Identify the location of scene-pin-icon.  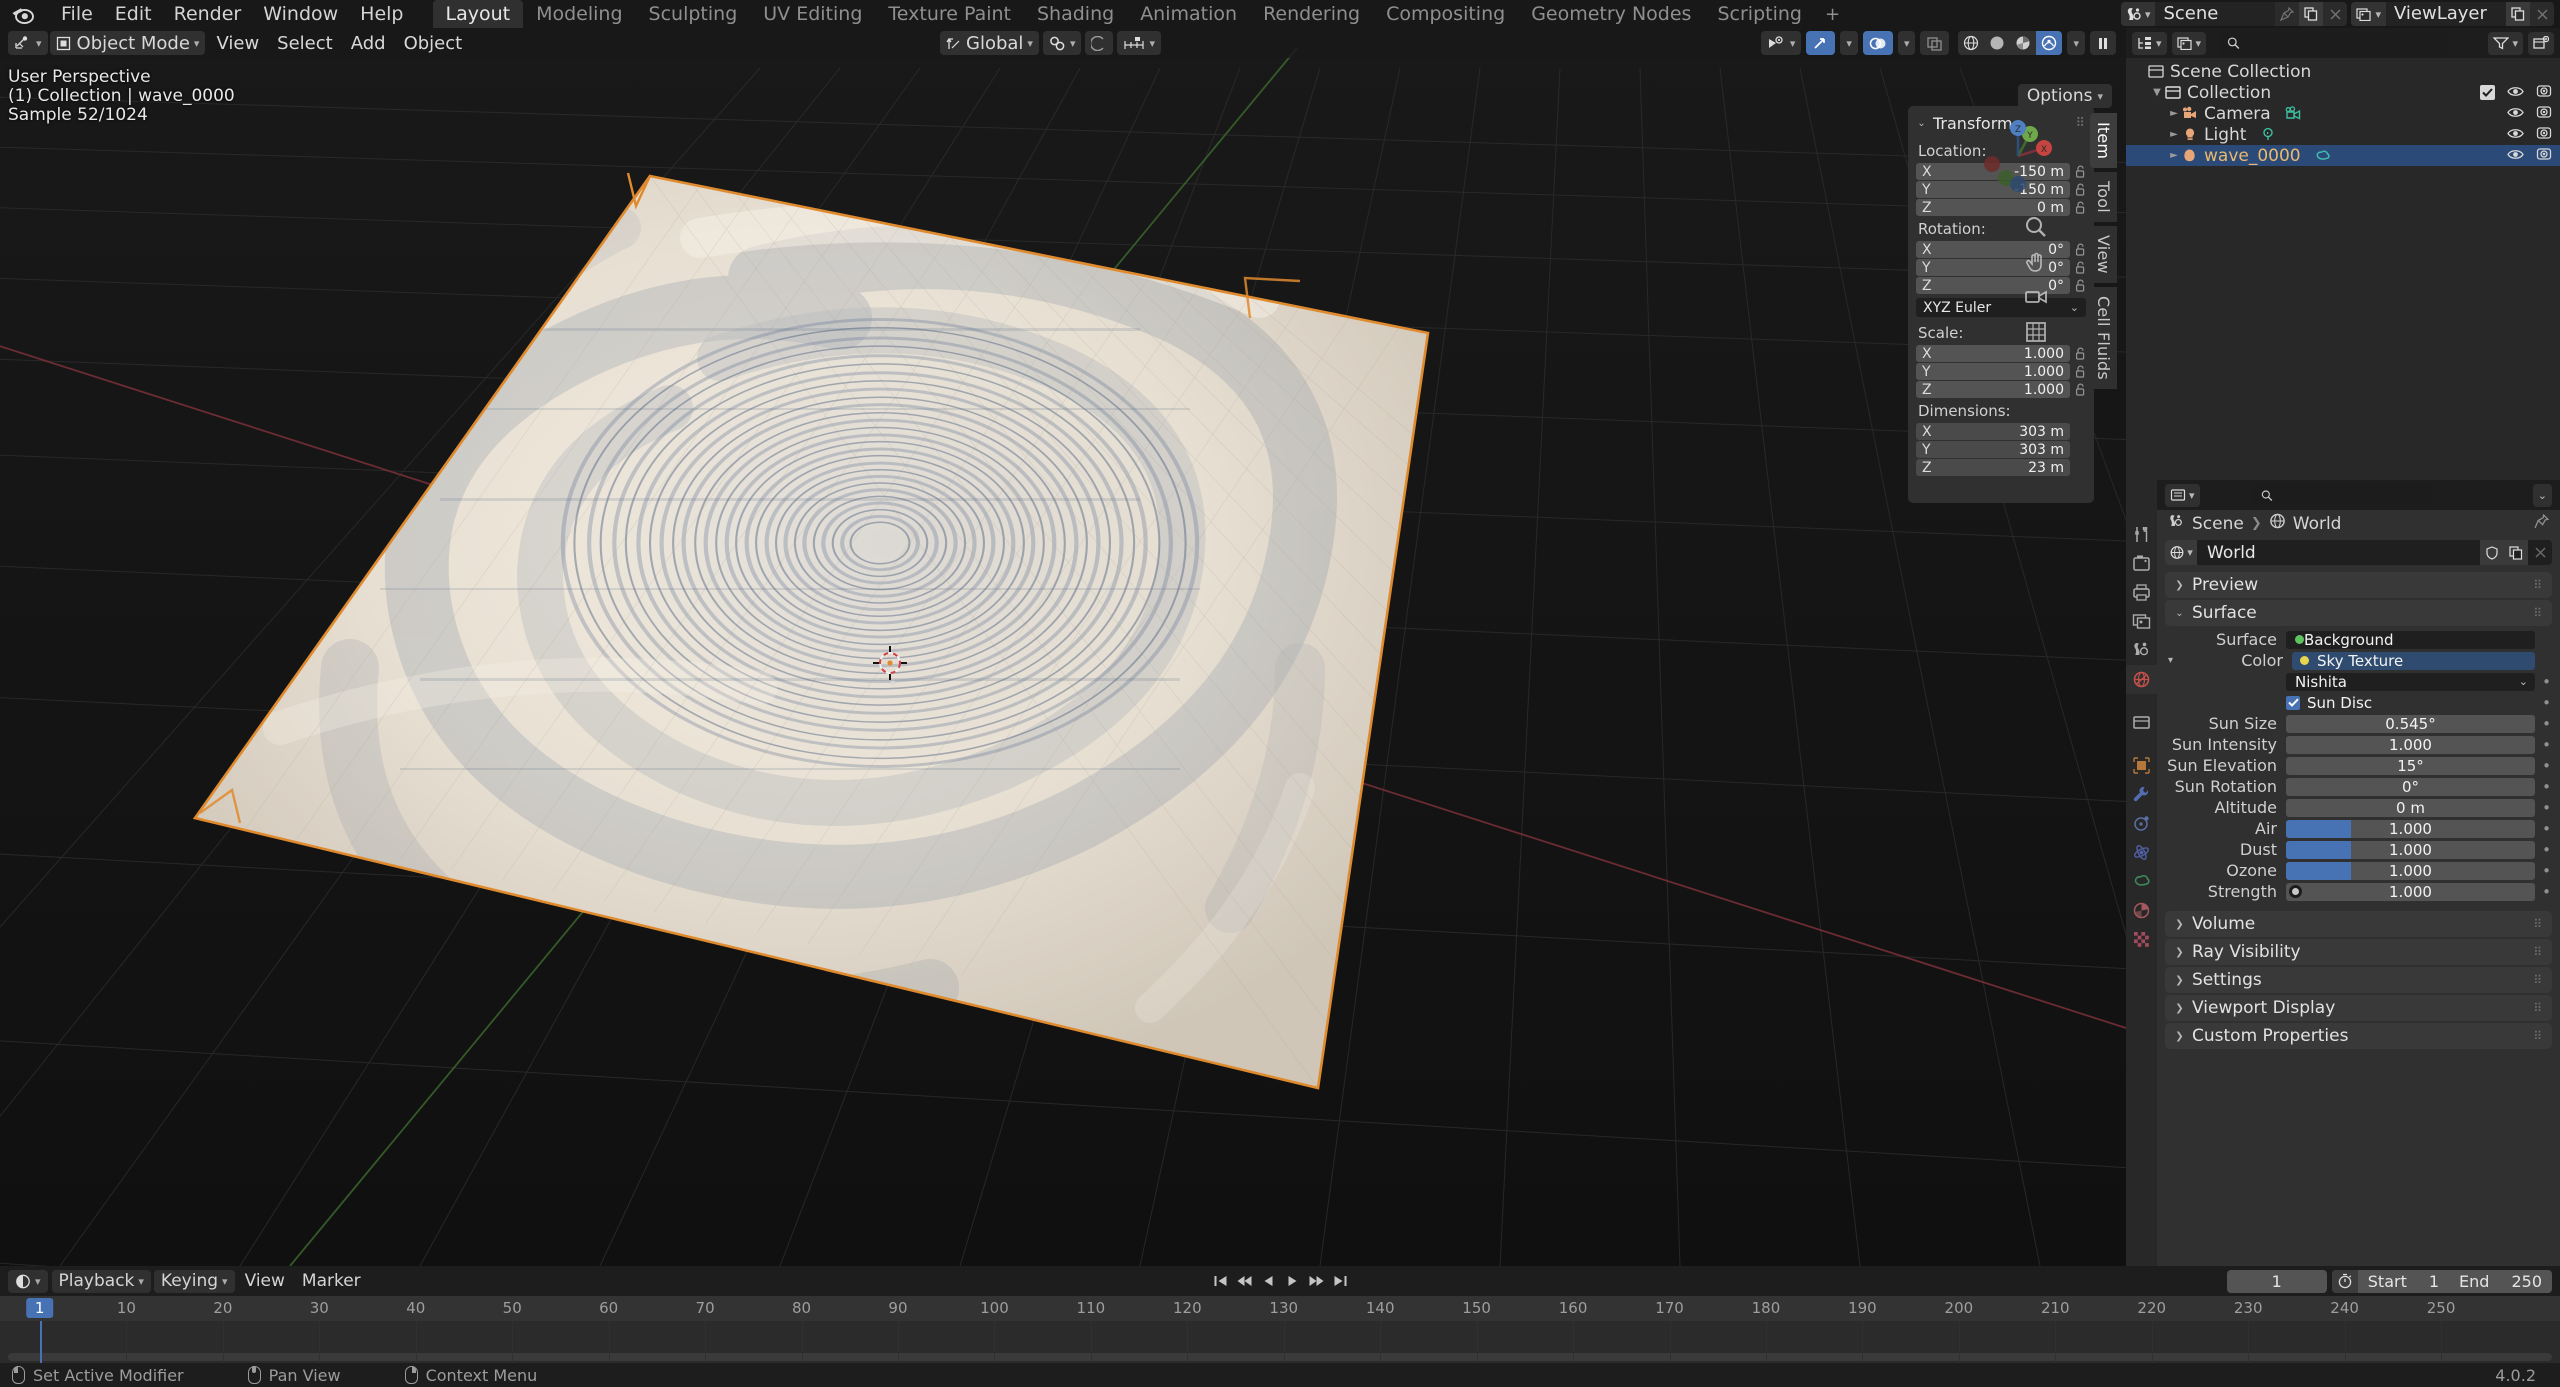
(2287, 14).